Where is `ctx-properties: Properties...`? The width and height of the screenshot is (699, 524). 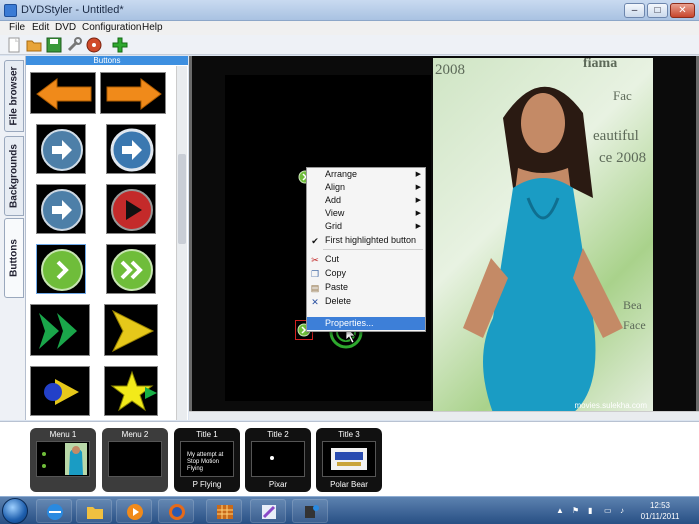 ctx-properties: Properties... is located at coordinates (366, 323).